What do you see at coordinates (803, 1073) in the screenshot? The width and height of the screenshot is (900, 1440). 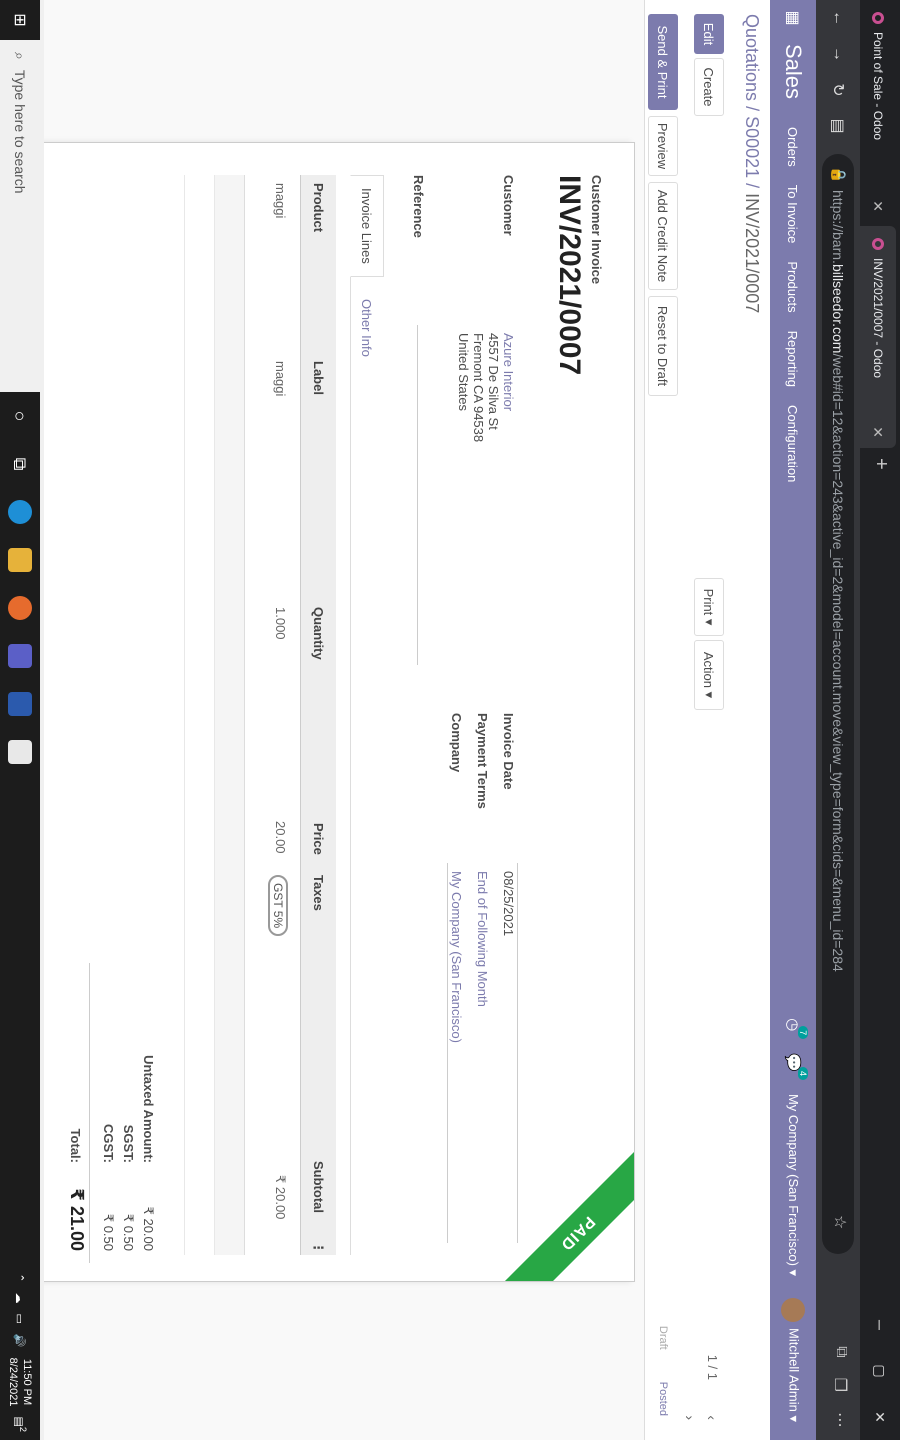 I see `message-count: 4` at bounding box center [803, 1073].